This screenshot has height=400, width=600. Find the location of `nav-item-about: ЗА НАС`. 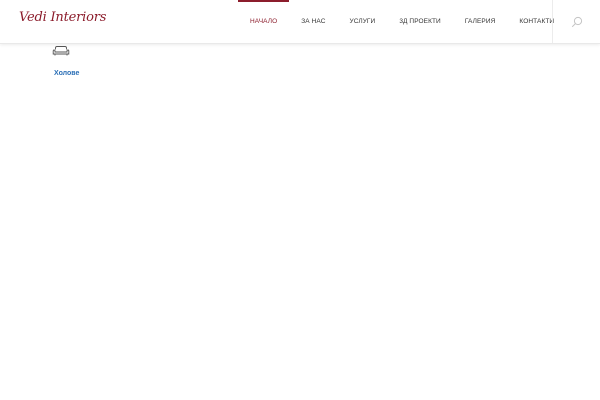

nav-item-about: ЗА НАС is located at coordinates (313, 21).